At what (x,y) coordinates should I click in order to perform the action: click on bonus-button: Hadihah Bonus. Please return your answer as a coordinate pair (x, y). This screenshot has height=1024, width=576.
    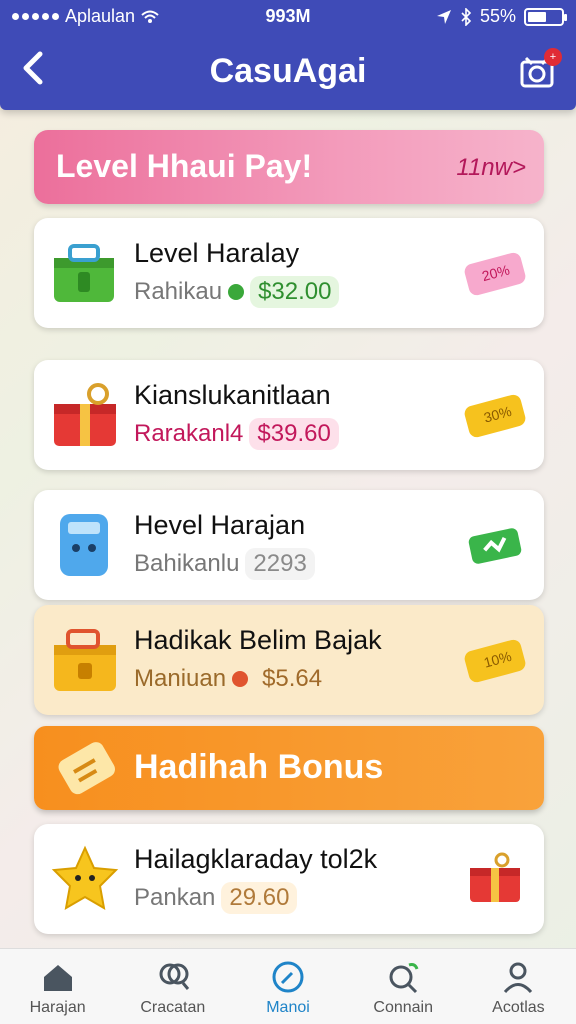
    Looking at the image, I should click on (289, 768).